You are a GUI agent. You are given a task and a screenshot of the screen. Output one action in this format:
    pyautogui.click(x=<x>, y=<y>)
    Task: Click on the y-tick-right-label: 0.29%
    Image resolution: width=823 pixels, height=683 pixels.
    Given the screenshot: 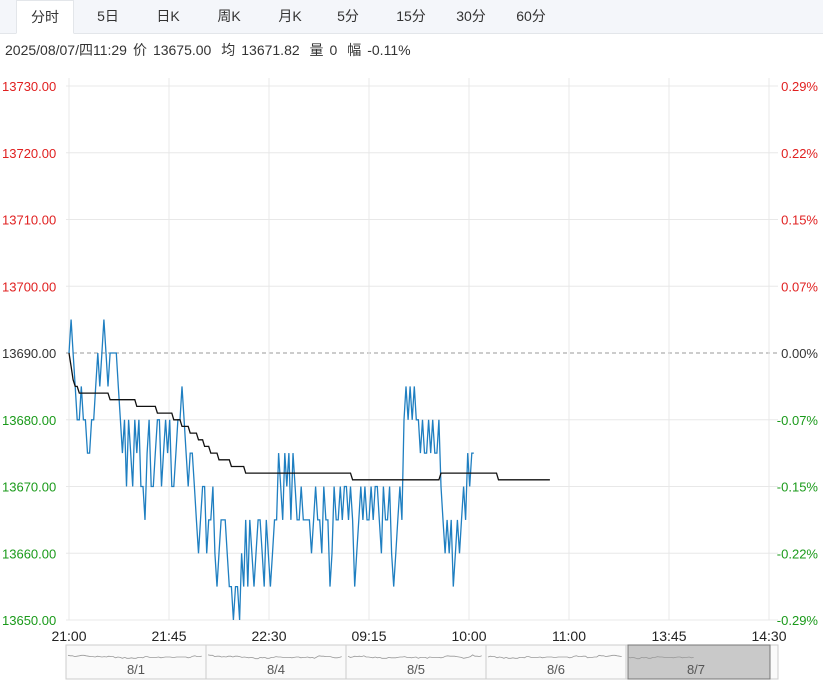 What is the action you would take?
    pyautogui.click(x=799, y=86)
    